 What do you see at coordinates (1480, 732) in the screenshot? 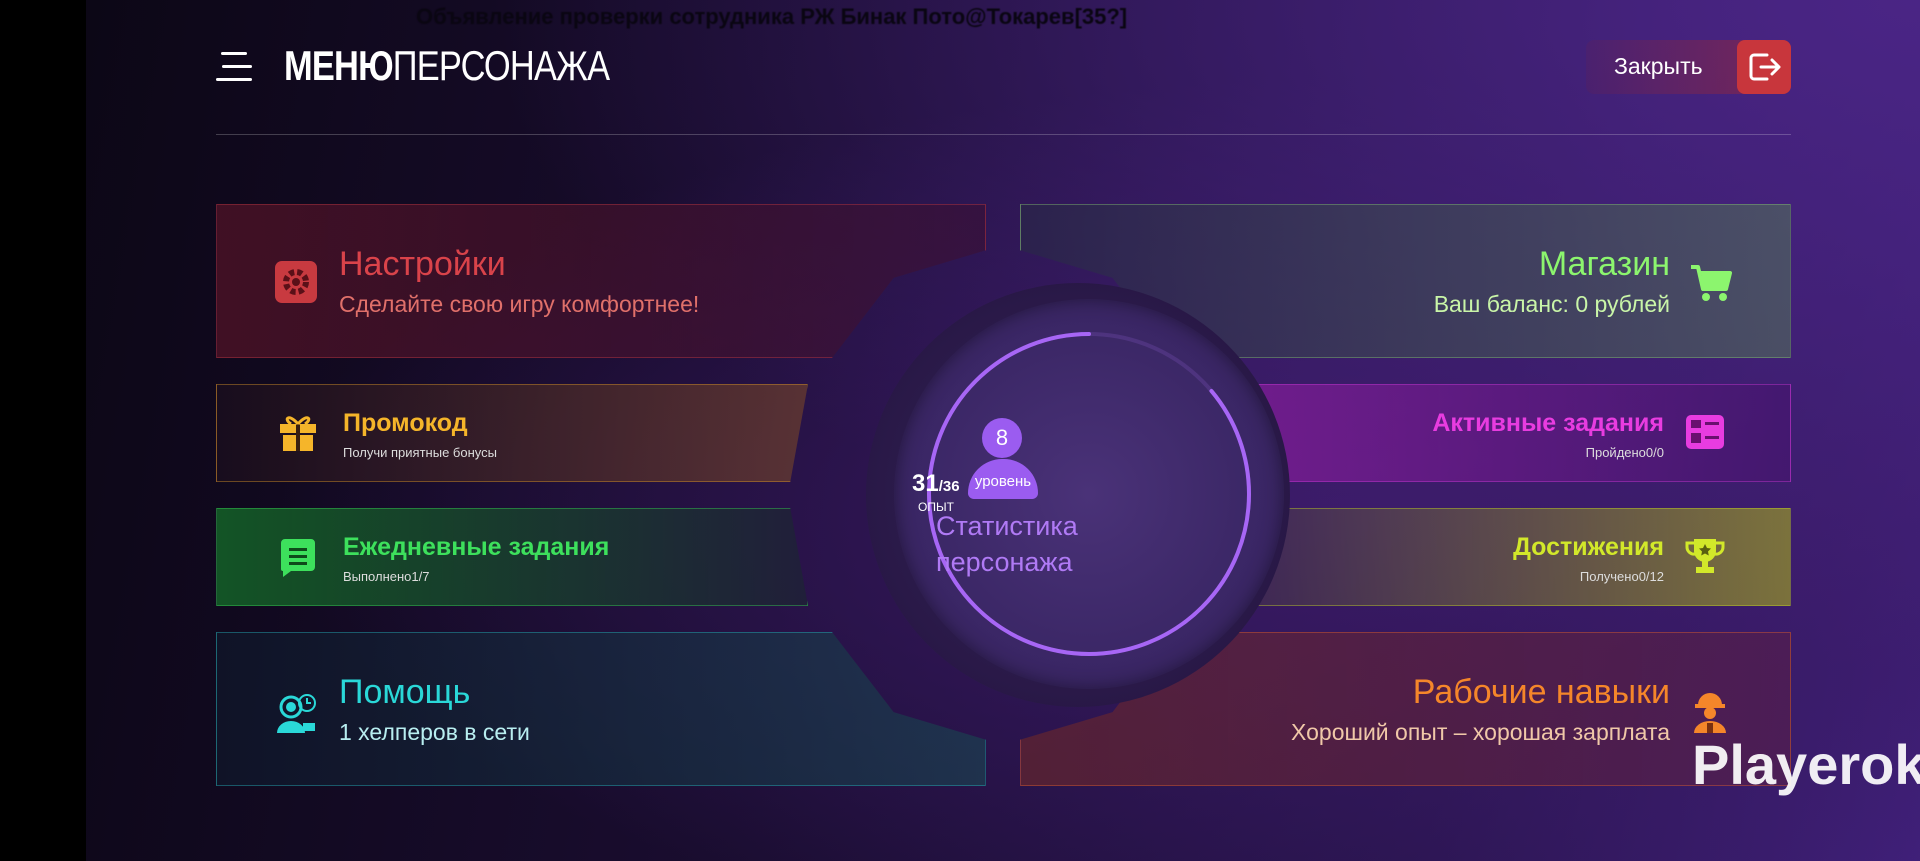
I see `work-skills-subtitle: Хороший опыт – хорошая зарплата` at bounding box center [1480, 732].